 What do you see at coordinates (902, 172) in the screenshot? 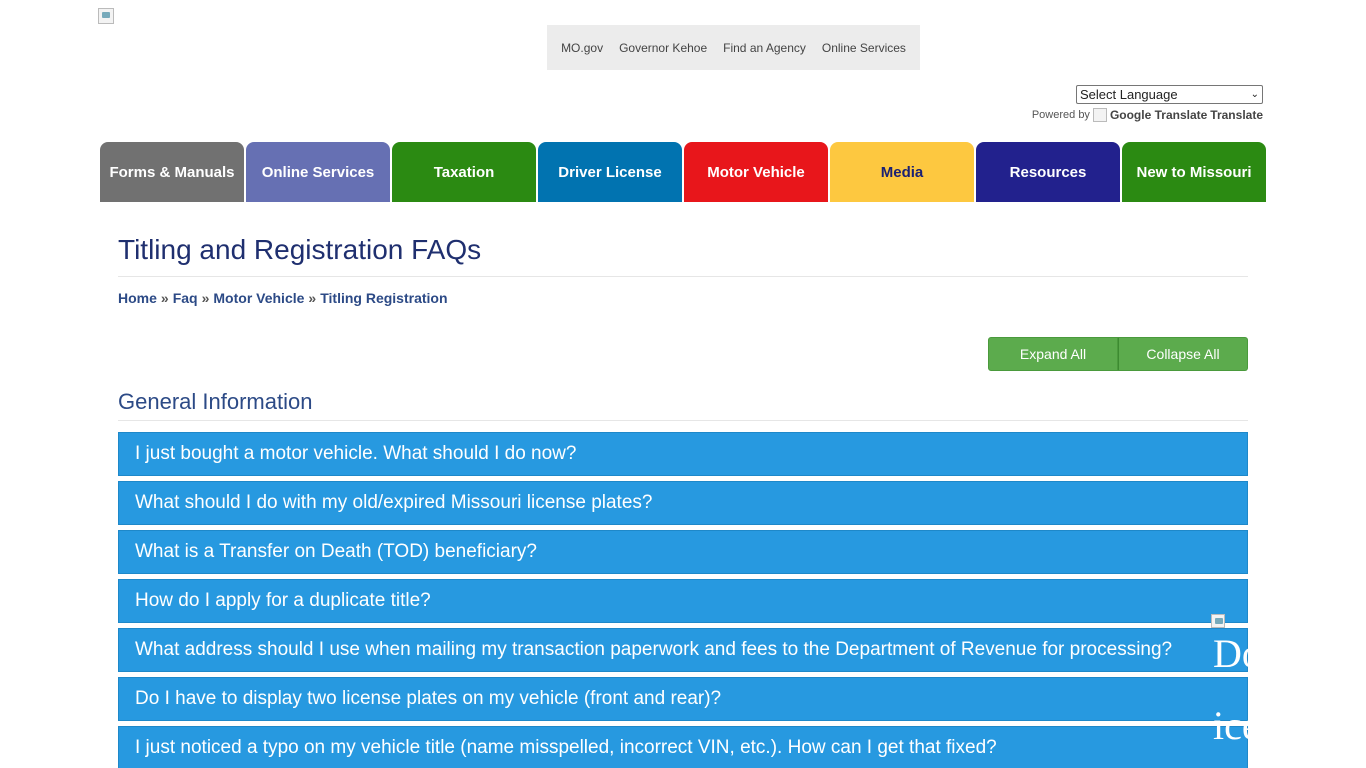
I see `nav-tab-media: Media` at bounding box center [902, 172].